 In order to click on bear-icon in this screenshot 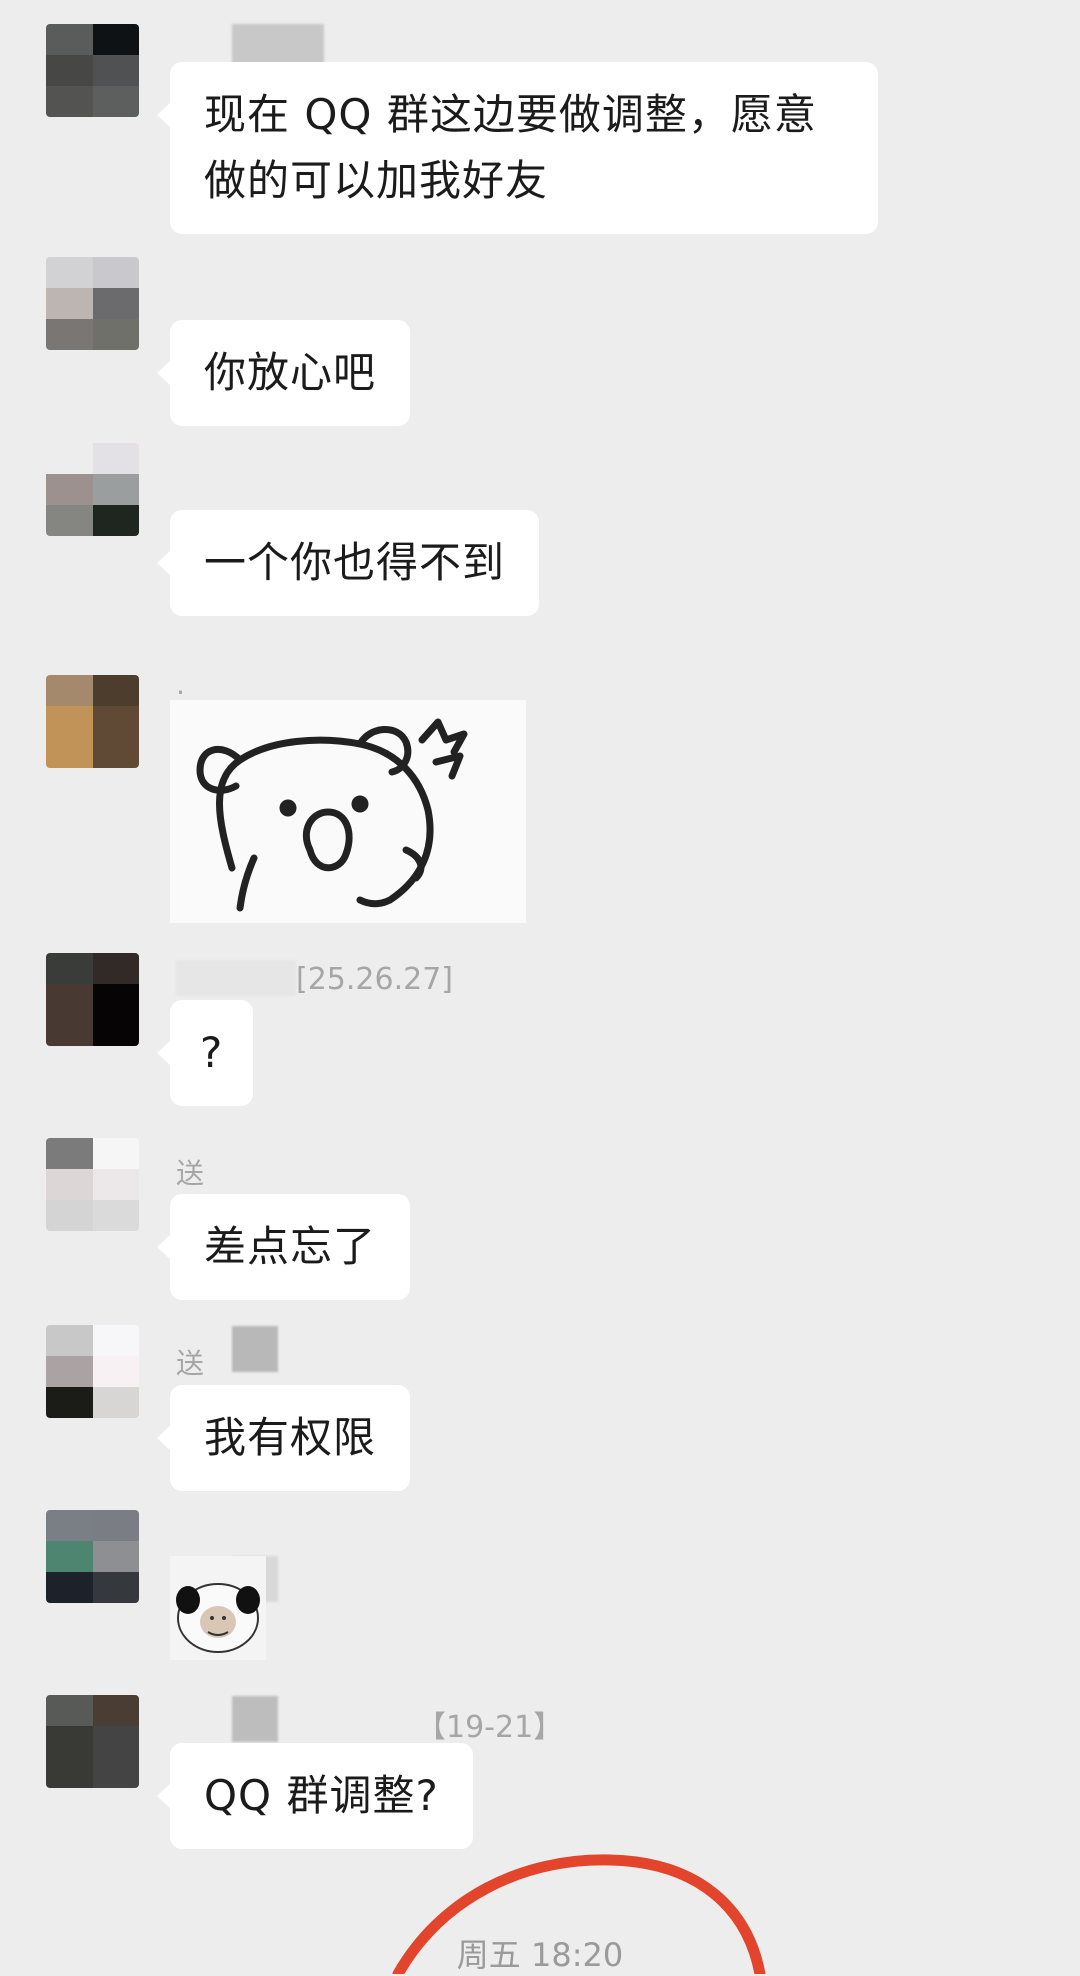, I will do `click(332, 815)`.